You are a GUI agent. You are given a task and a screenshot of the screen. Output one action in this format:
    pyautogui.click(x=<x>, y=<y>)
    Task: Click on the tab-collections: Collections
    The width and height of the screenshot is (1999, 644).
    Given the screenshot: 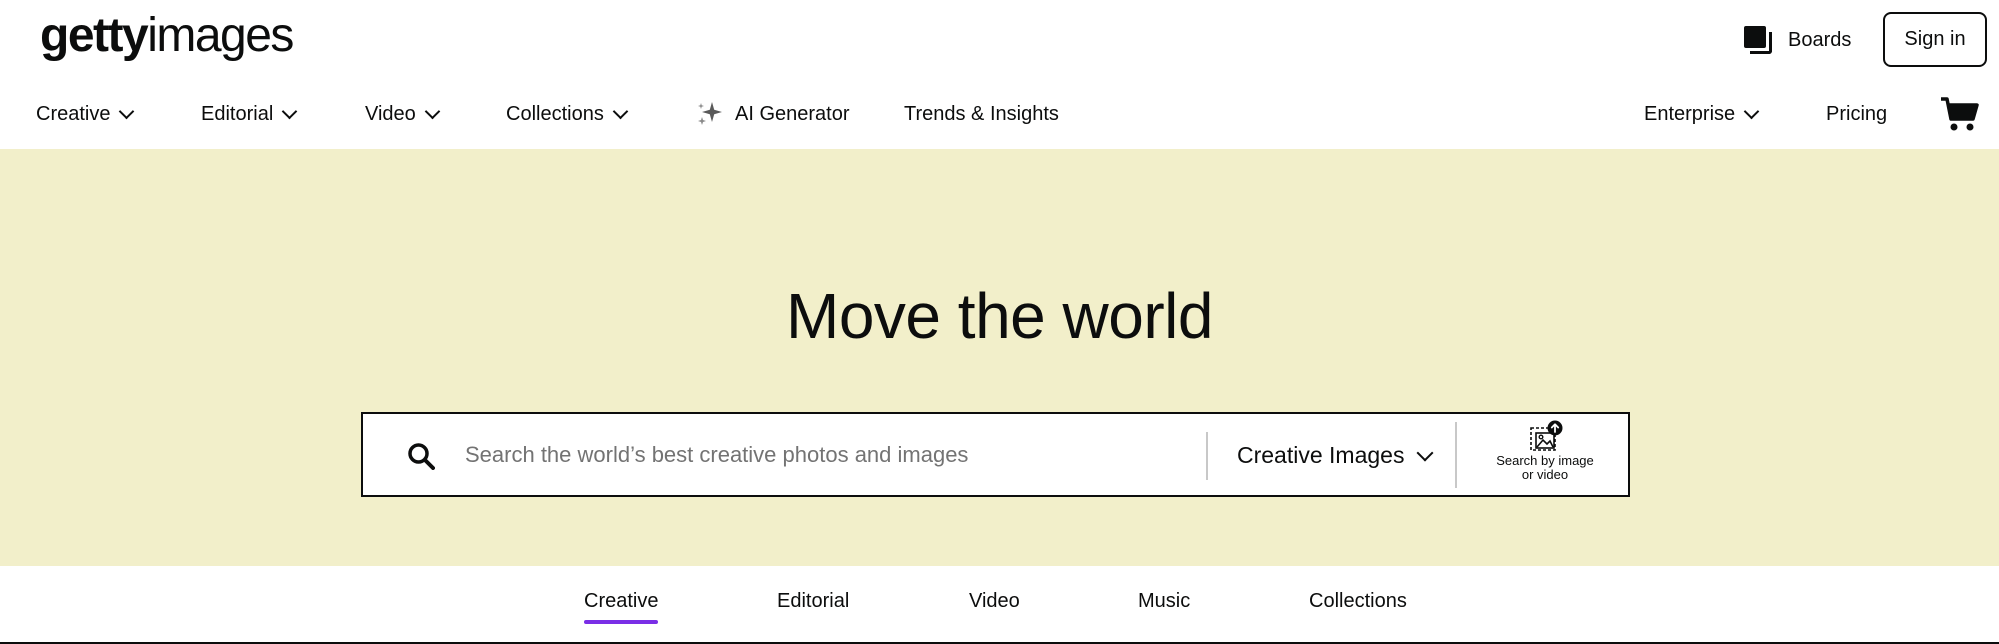 What is the action you would take?
    pyautogui.click(x=1358, y=607)
    